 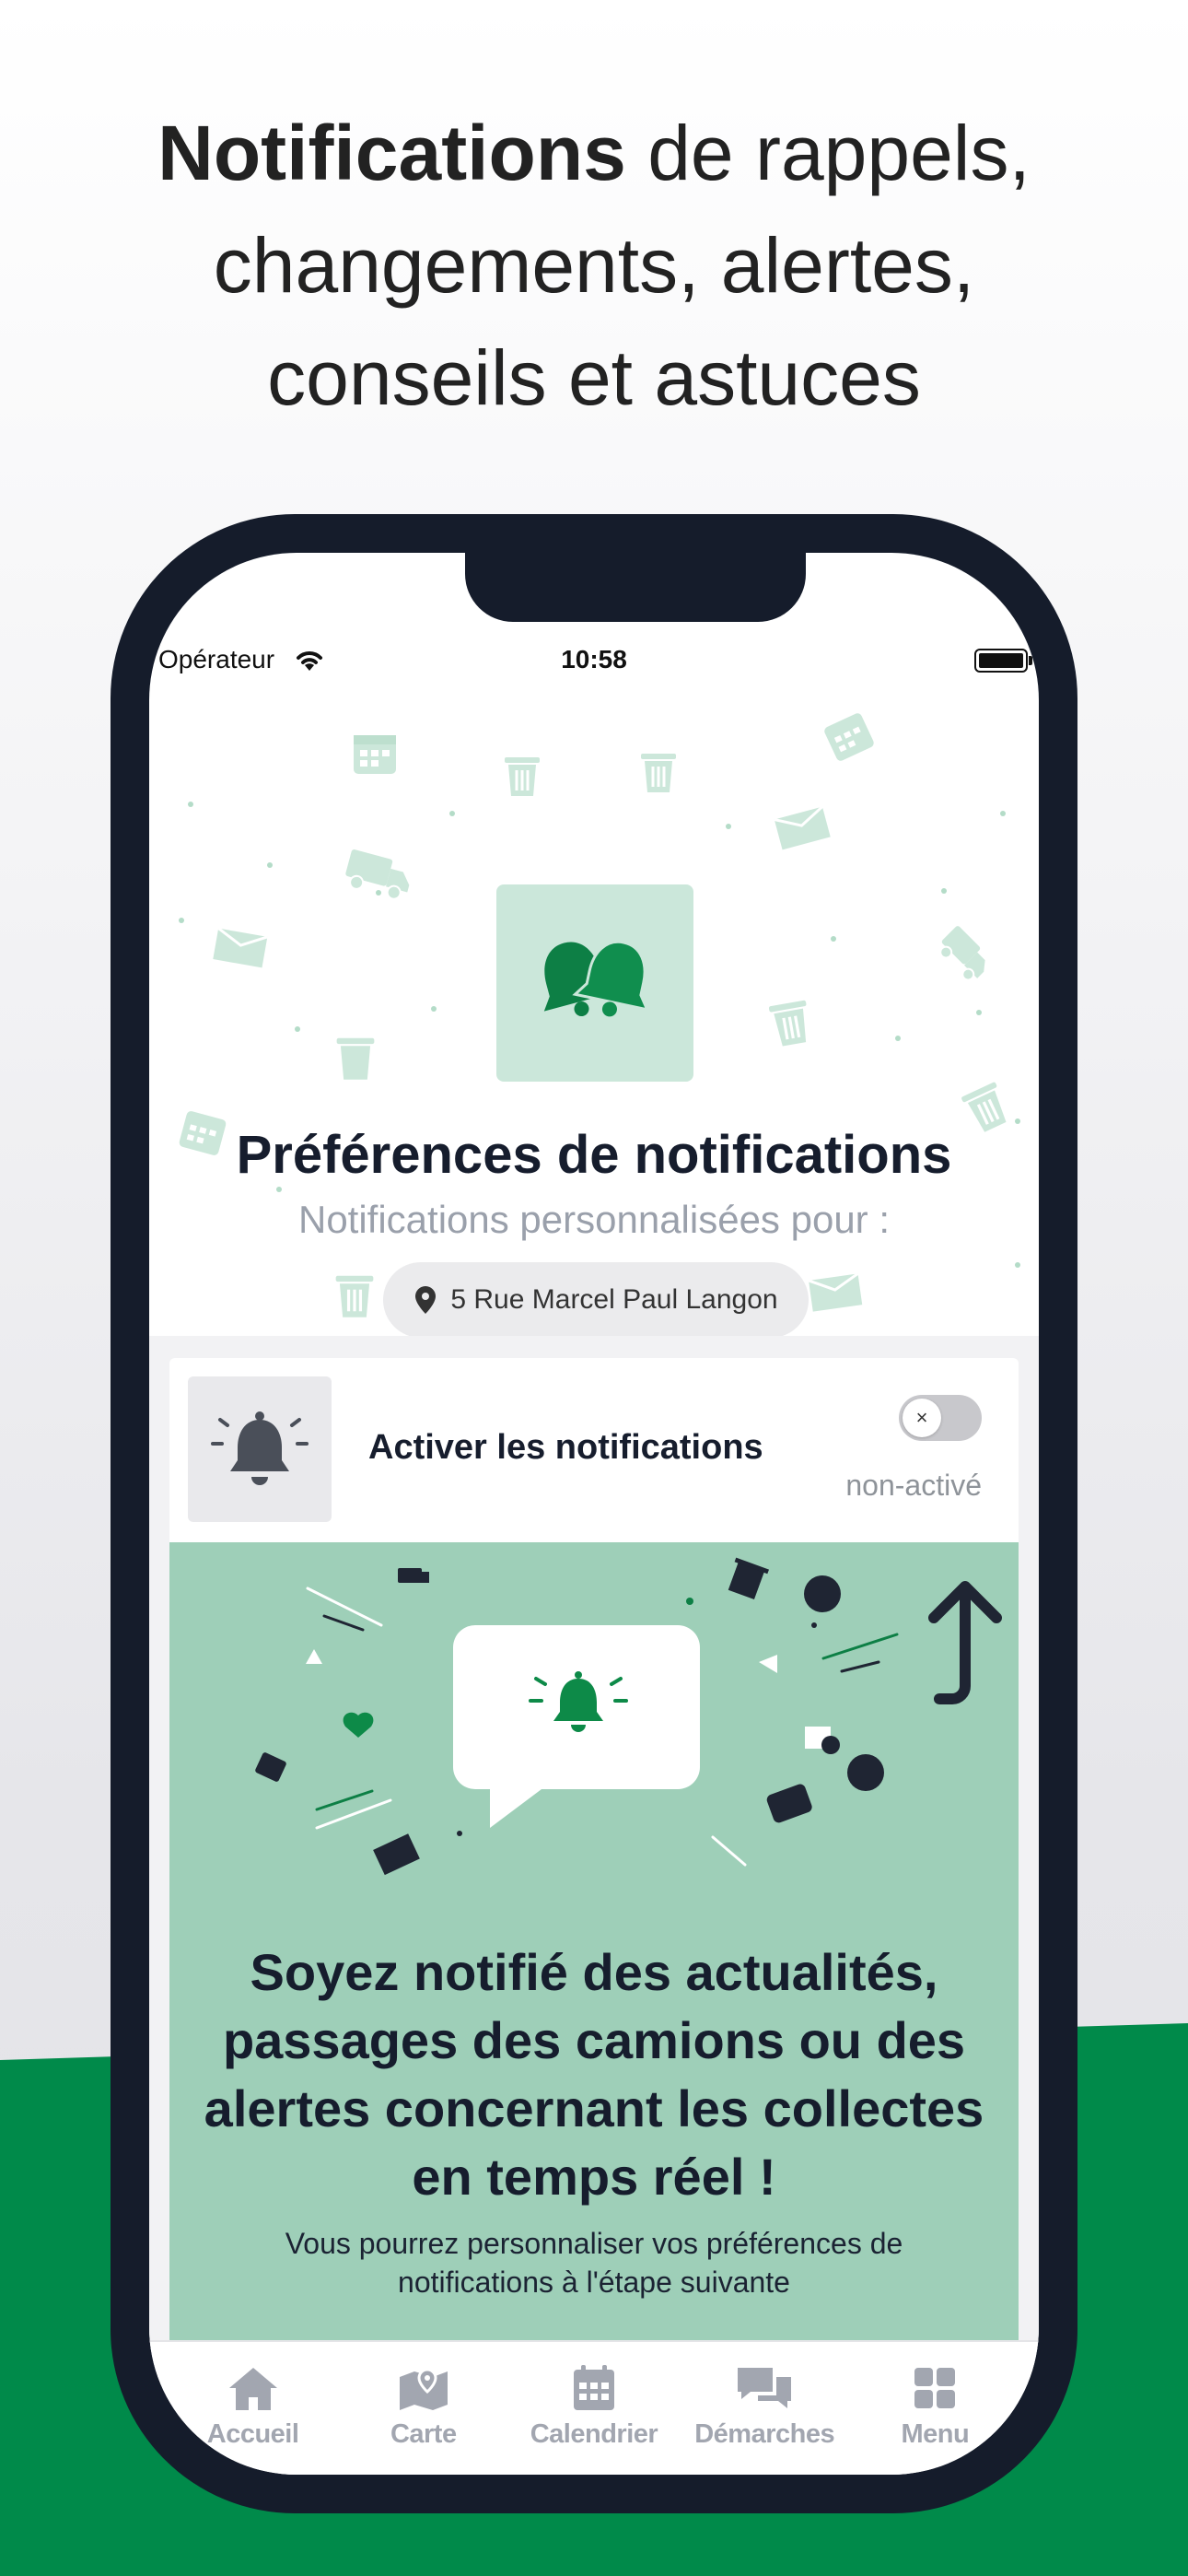 I want to click on battery-icon, so click(x=1003, y=661).